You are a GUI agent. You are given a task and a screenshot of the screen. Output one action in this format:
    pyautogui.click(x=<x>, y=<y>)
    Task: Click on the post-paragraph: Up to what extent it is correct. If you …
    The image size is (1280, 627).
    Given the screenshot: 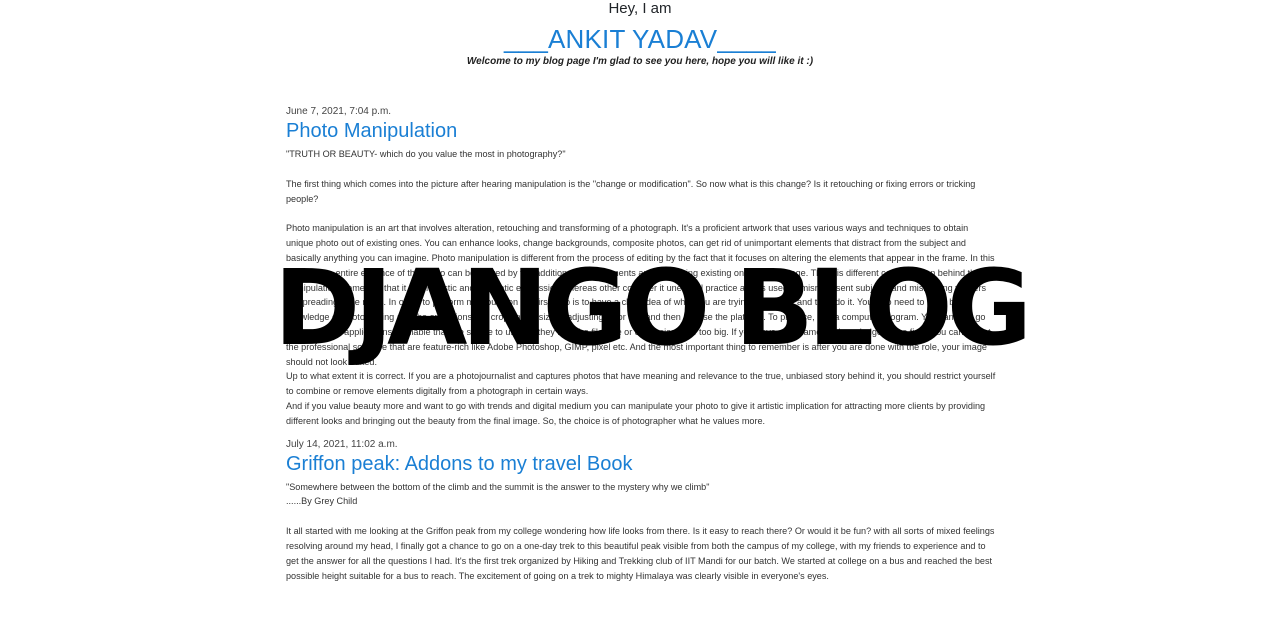 What is the action you would take?
    pyautogui.click(x=641, y=384)
    